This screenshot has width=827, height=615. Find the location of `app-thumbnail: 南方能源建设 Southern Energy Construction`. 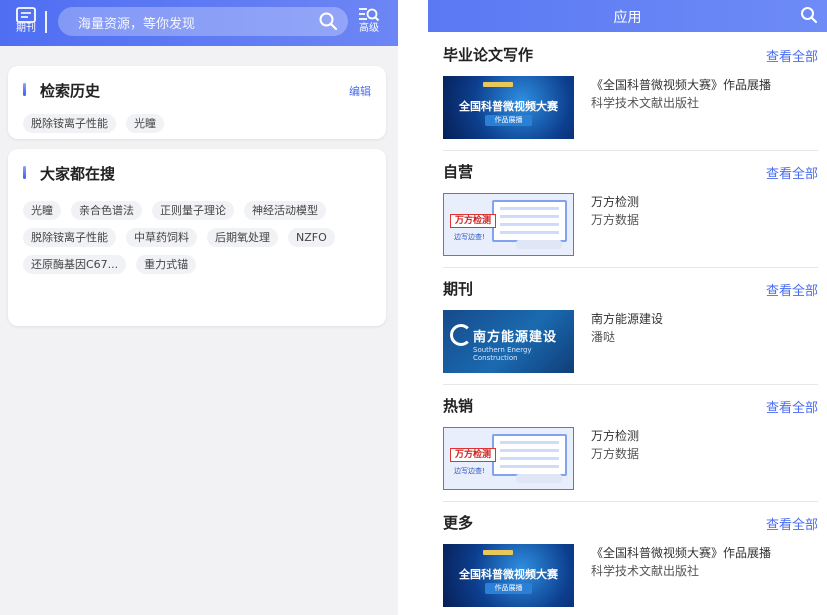

app-thumbnail: 南方能源建设 Southern Energy Construction is located at coordinates (508, 341).